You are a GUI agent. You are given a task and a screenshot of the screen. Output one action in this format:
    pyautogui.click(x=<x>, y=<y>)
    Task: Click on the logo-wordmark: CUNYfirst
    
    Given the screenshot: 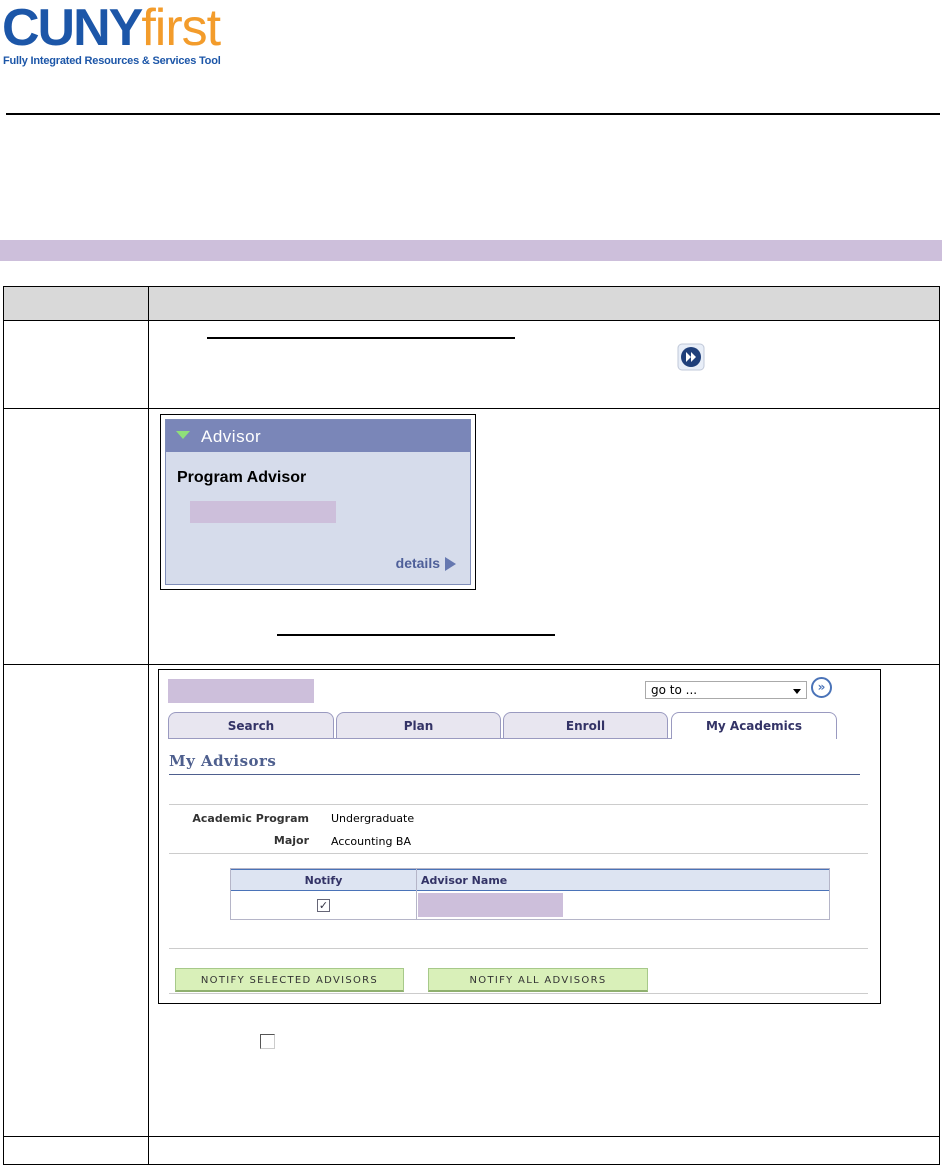 What is the action you would take?
    pyautogui.click(x=111, y=28)
    